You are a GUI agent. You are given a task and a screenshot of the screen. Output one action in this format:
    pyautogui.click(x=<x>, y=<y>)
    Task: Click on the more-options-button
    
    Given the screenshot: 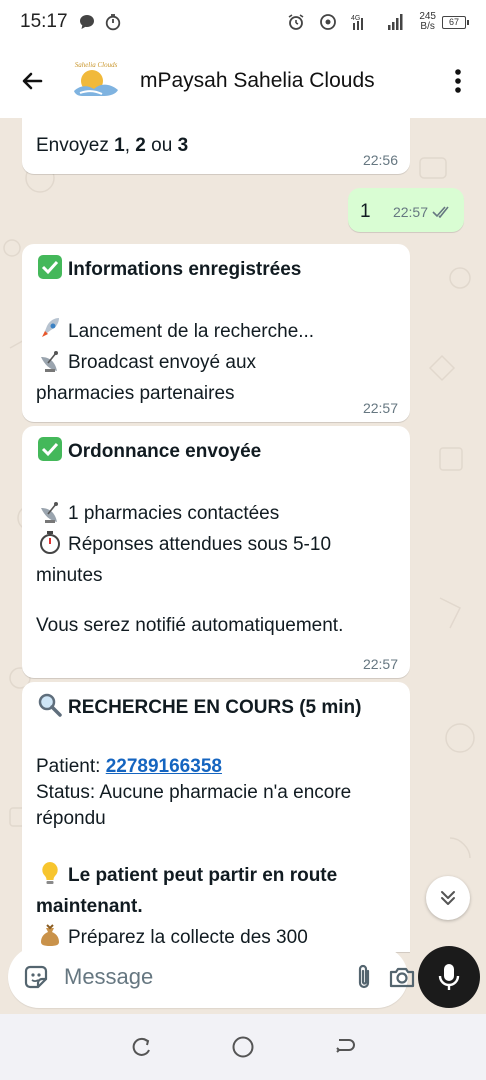 What is the action you would take?
    pyautogui.click(x=458, y=81)
    